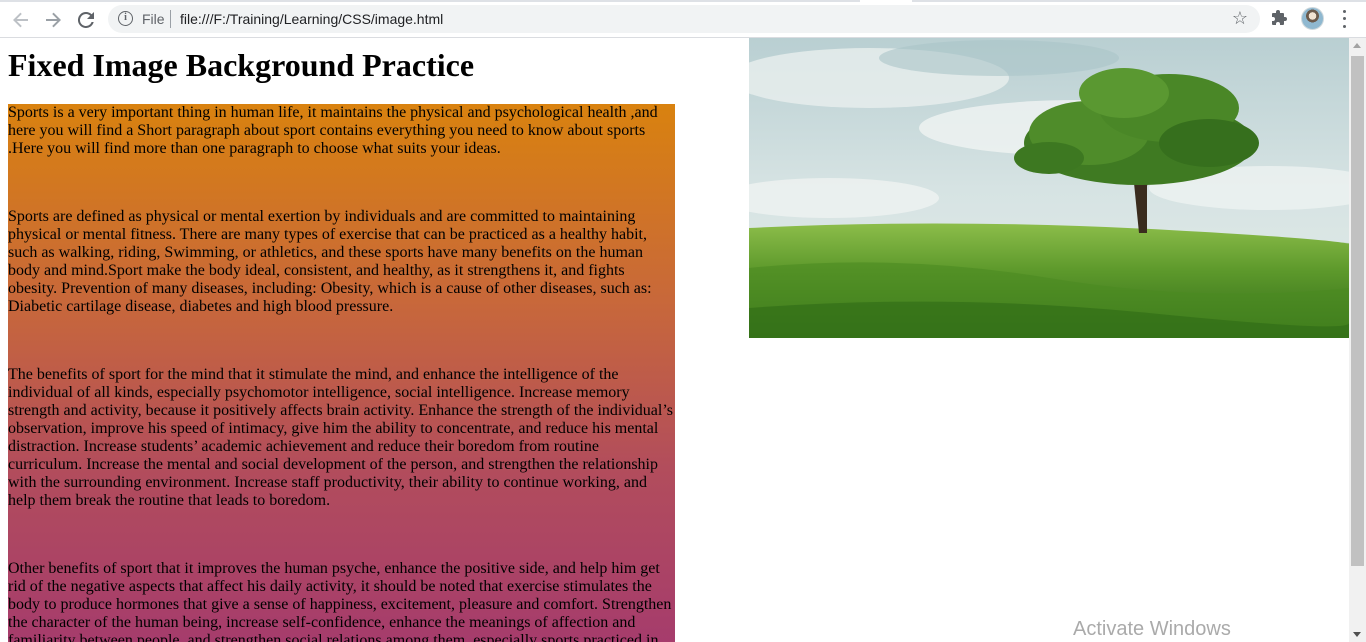  Describe the element at coordinates (1279, 18) in the screenshot. I see `puzzle-icon` at that location.